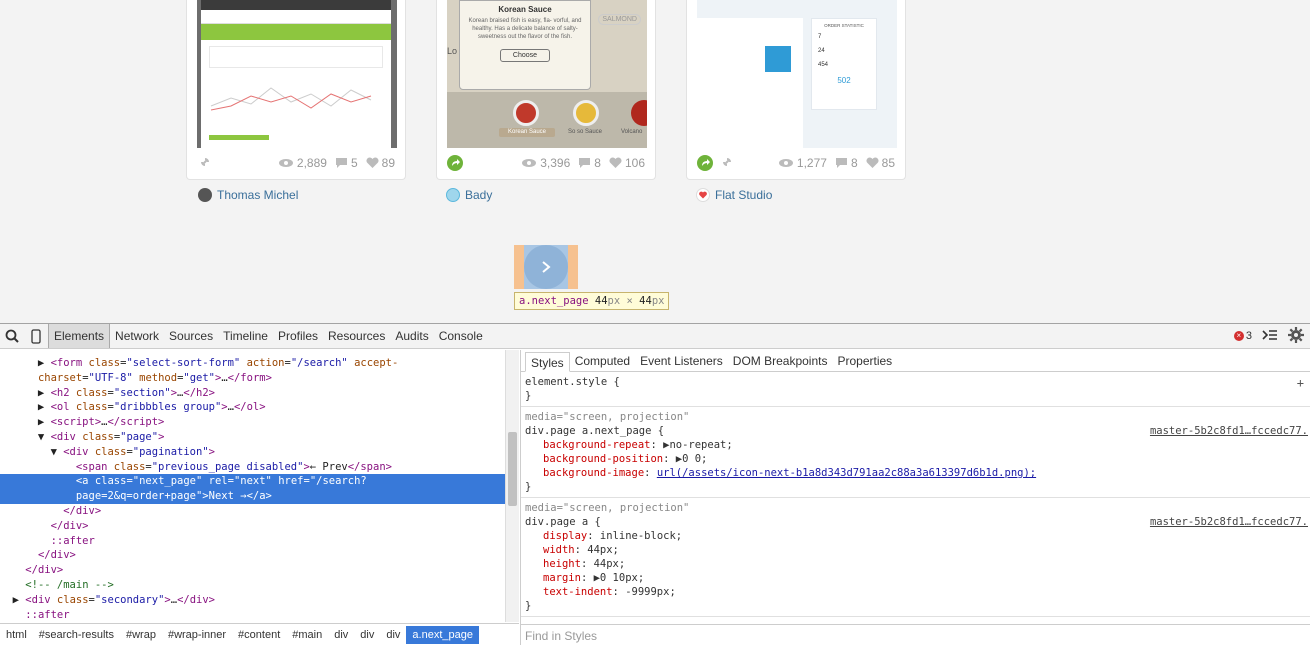 The width and height of the screenshot is (1310, 645). What do you see at coordinates (252, 378) in the screenshot?
I see `dom-node: charset="UTF-8" method="get">…</form>` at bounding box center [252, 378].